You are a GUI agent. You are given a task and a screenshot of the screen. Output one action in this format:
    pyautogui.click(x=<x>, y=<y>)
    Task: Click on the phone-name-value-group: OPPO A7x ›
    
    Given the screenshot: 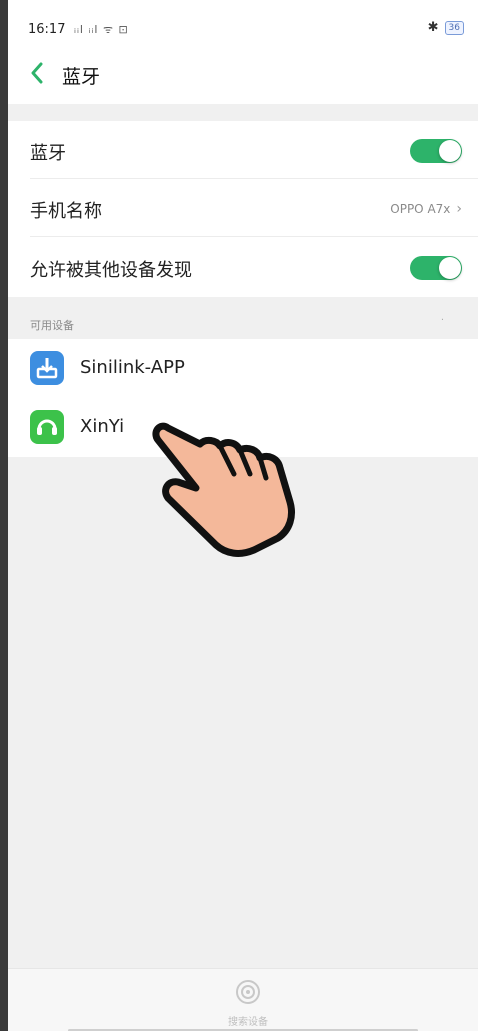 What is the action you would take?
    pyautogui.click(x=426, y=209)
    